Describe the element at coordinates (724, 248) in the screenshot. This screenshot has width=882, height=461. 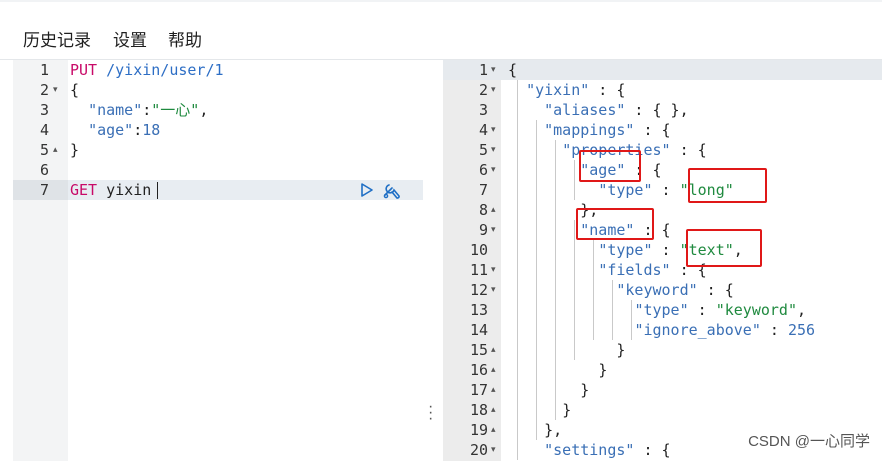
I see `highlight-text-value` at that location.